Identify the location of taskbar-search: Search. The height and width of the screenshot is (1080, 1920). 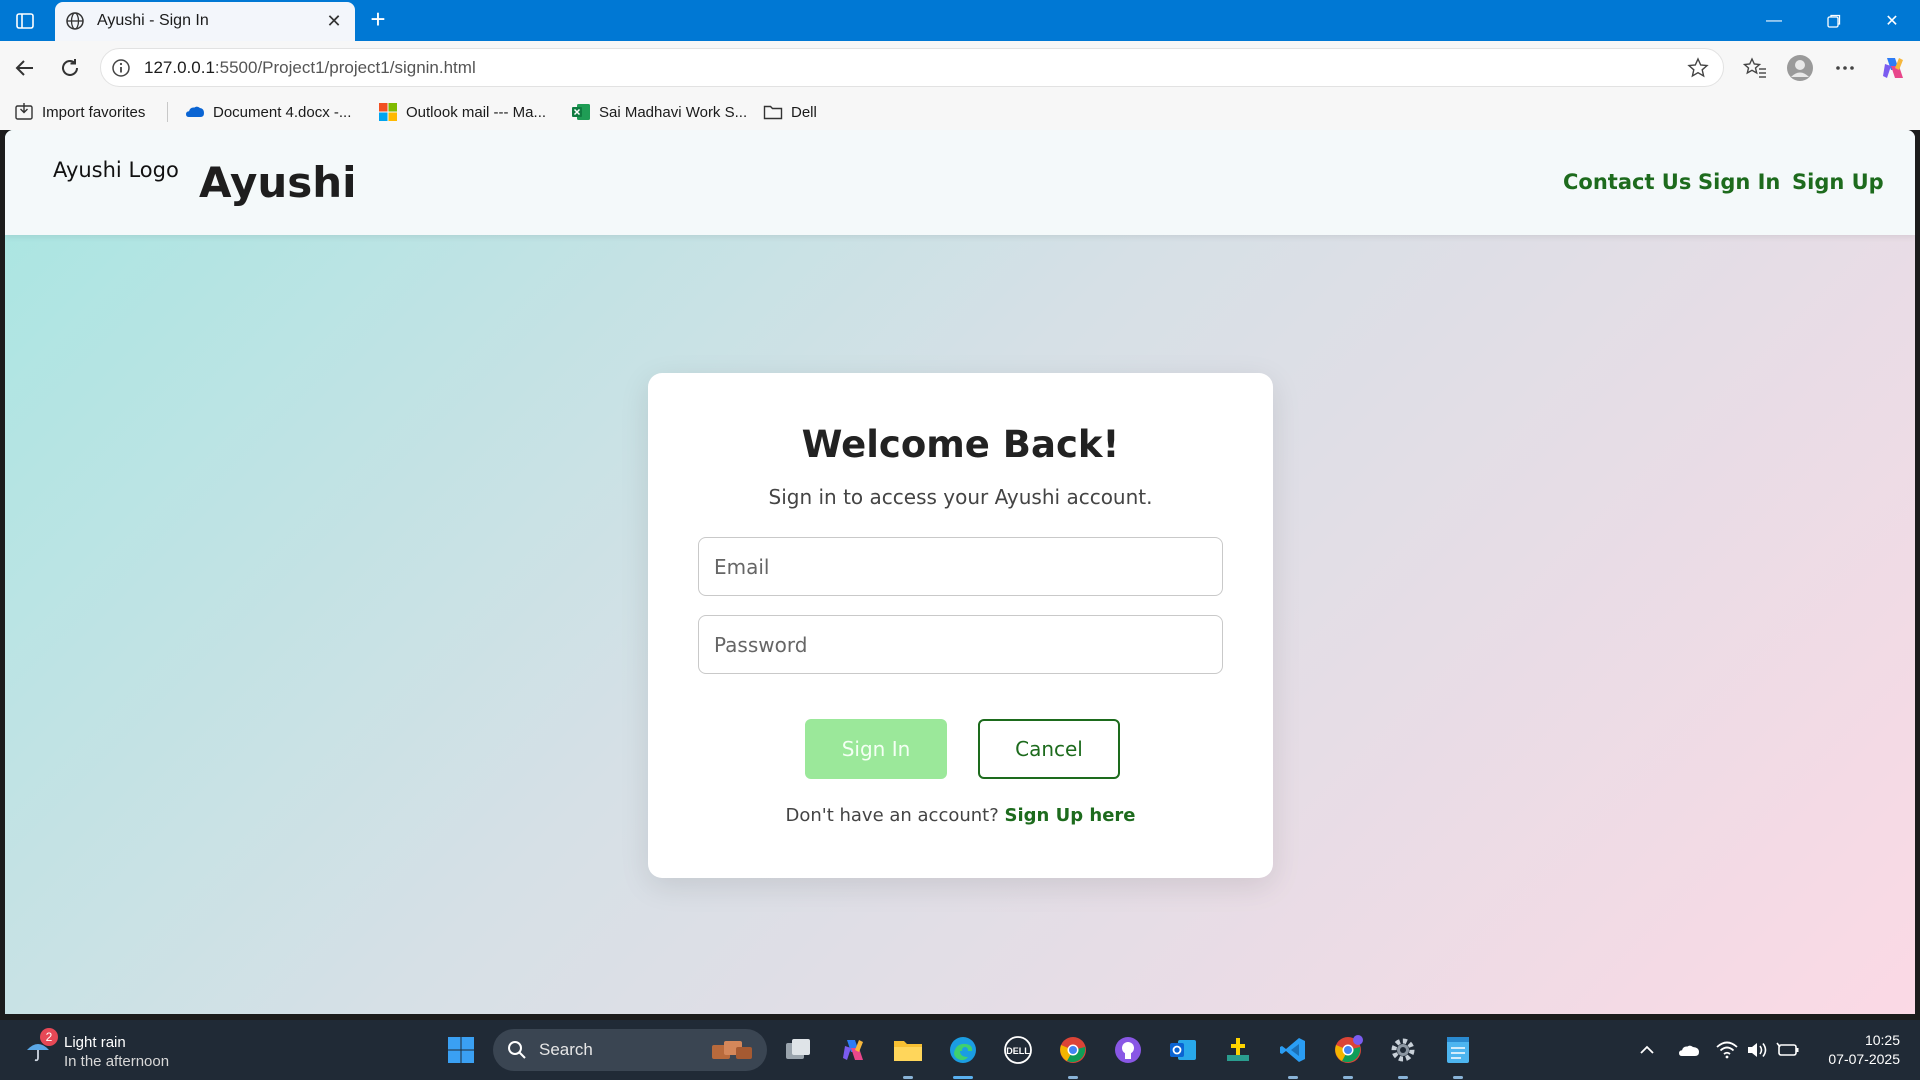
(630, 1050).